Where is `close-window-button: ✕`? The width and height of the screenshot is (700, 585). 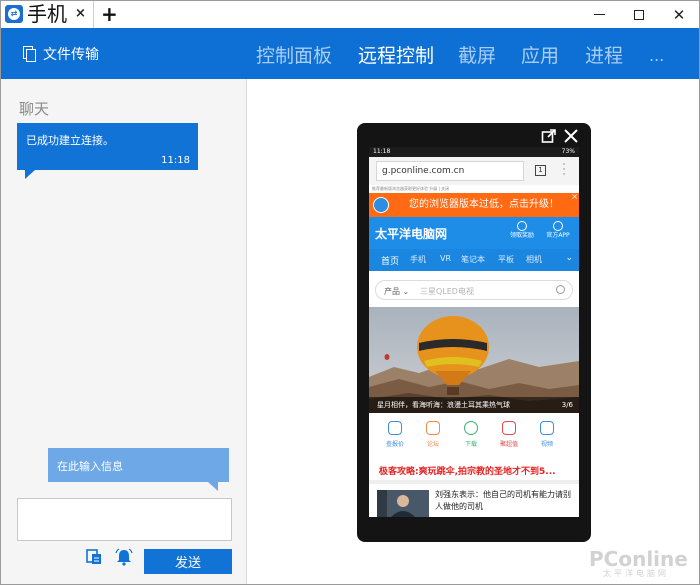
close-window-button: ✕ is located at coordinates (679, 14).